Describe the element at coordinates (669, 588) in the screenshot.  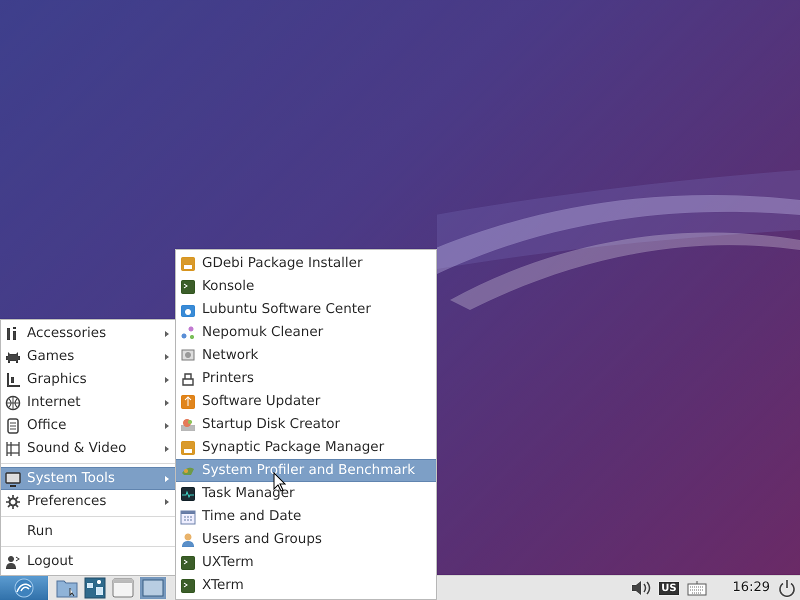
I see `keyboard-layout-indicator: US` at that location.